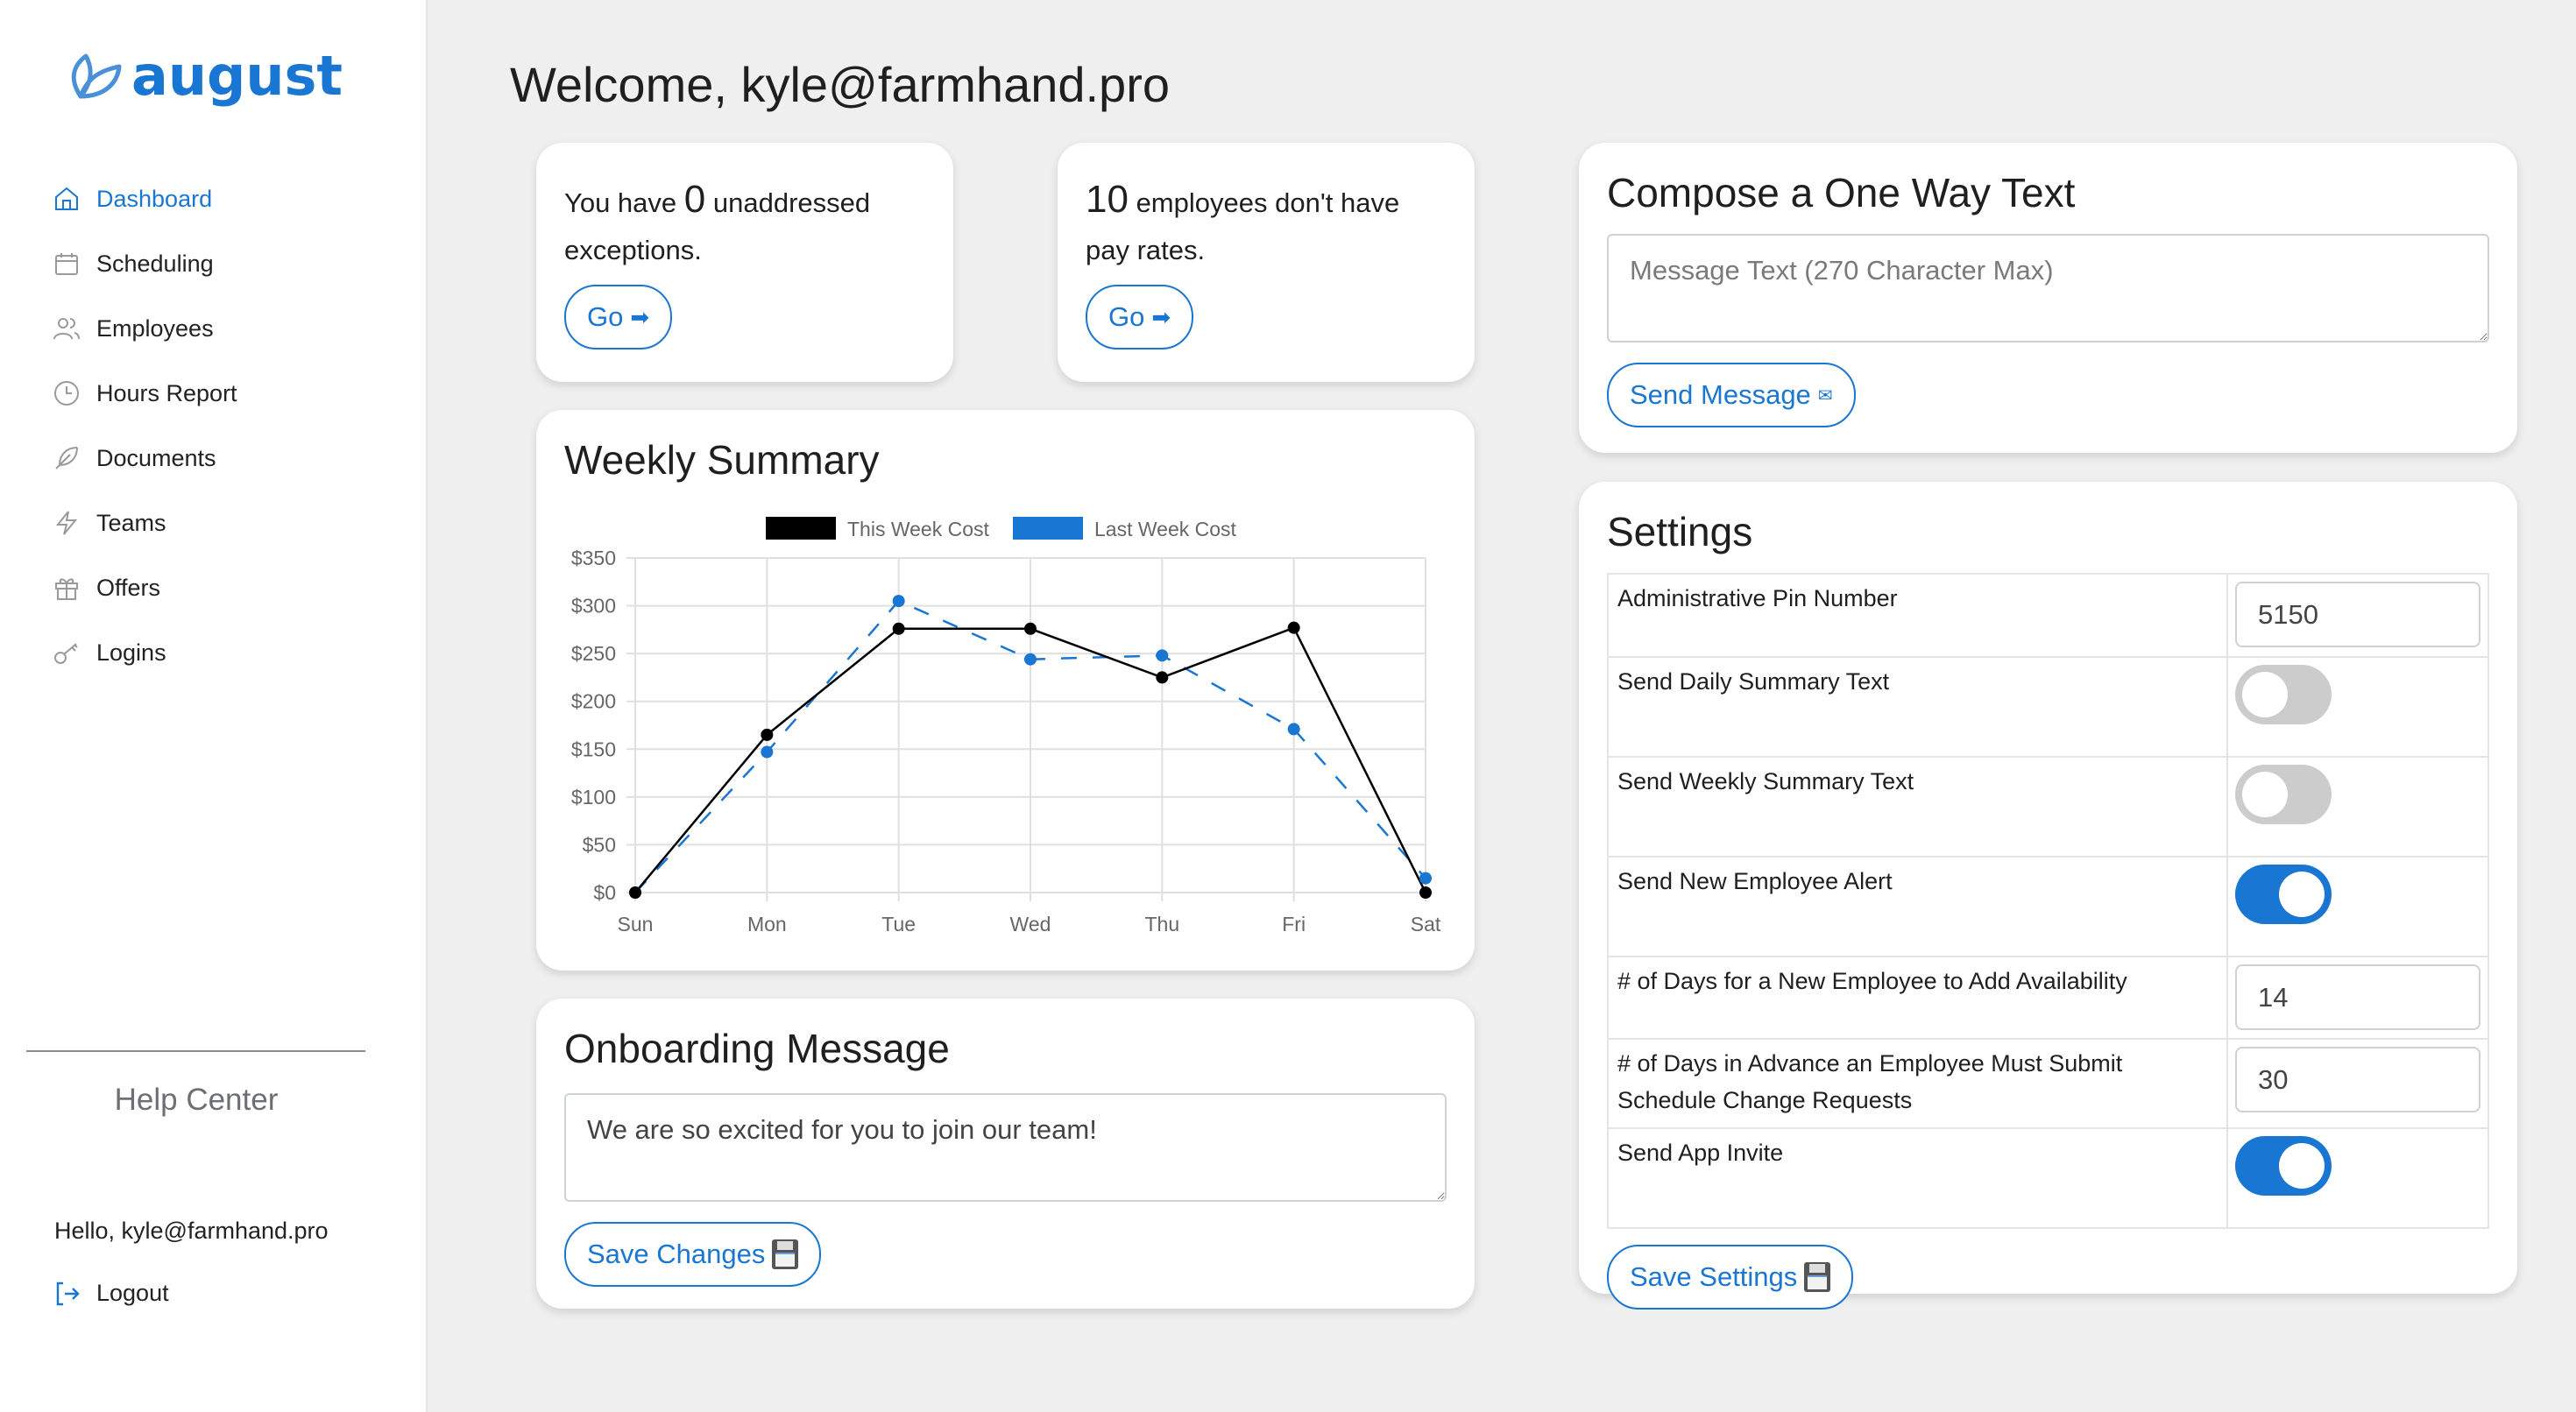 Image resolution: width=2576 pixels, height=1412 pixels. What do you see at coordinates (131, 523) in the screenshot?
I see `sidebar-item-label: Teams` at bounding box center [131, 523].